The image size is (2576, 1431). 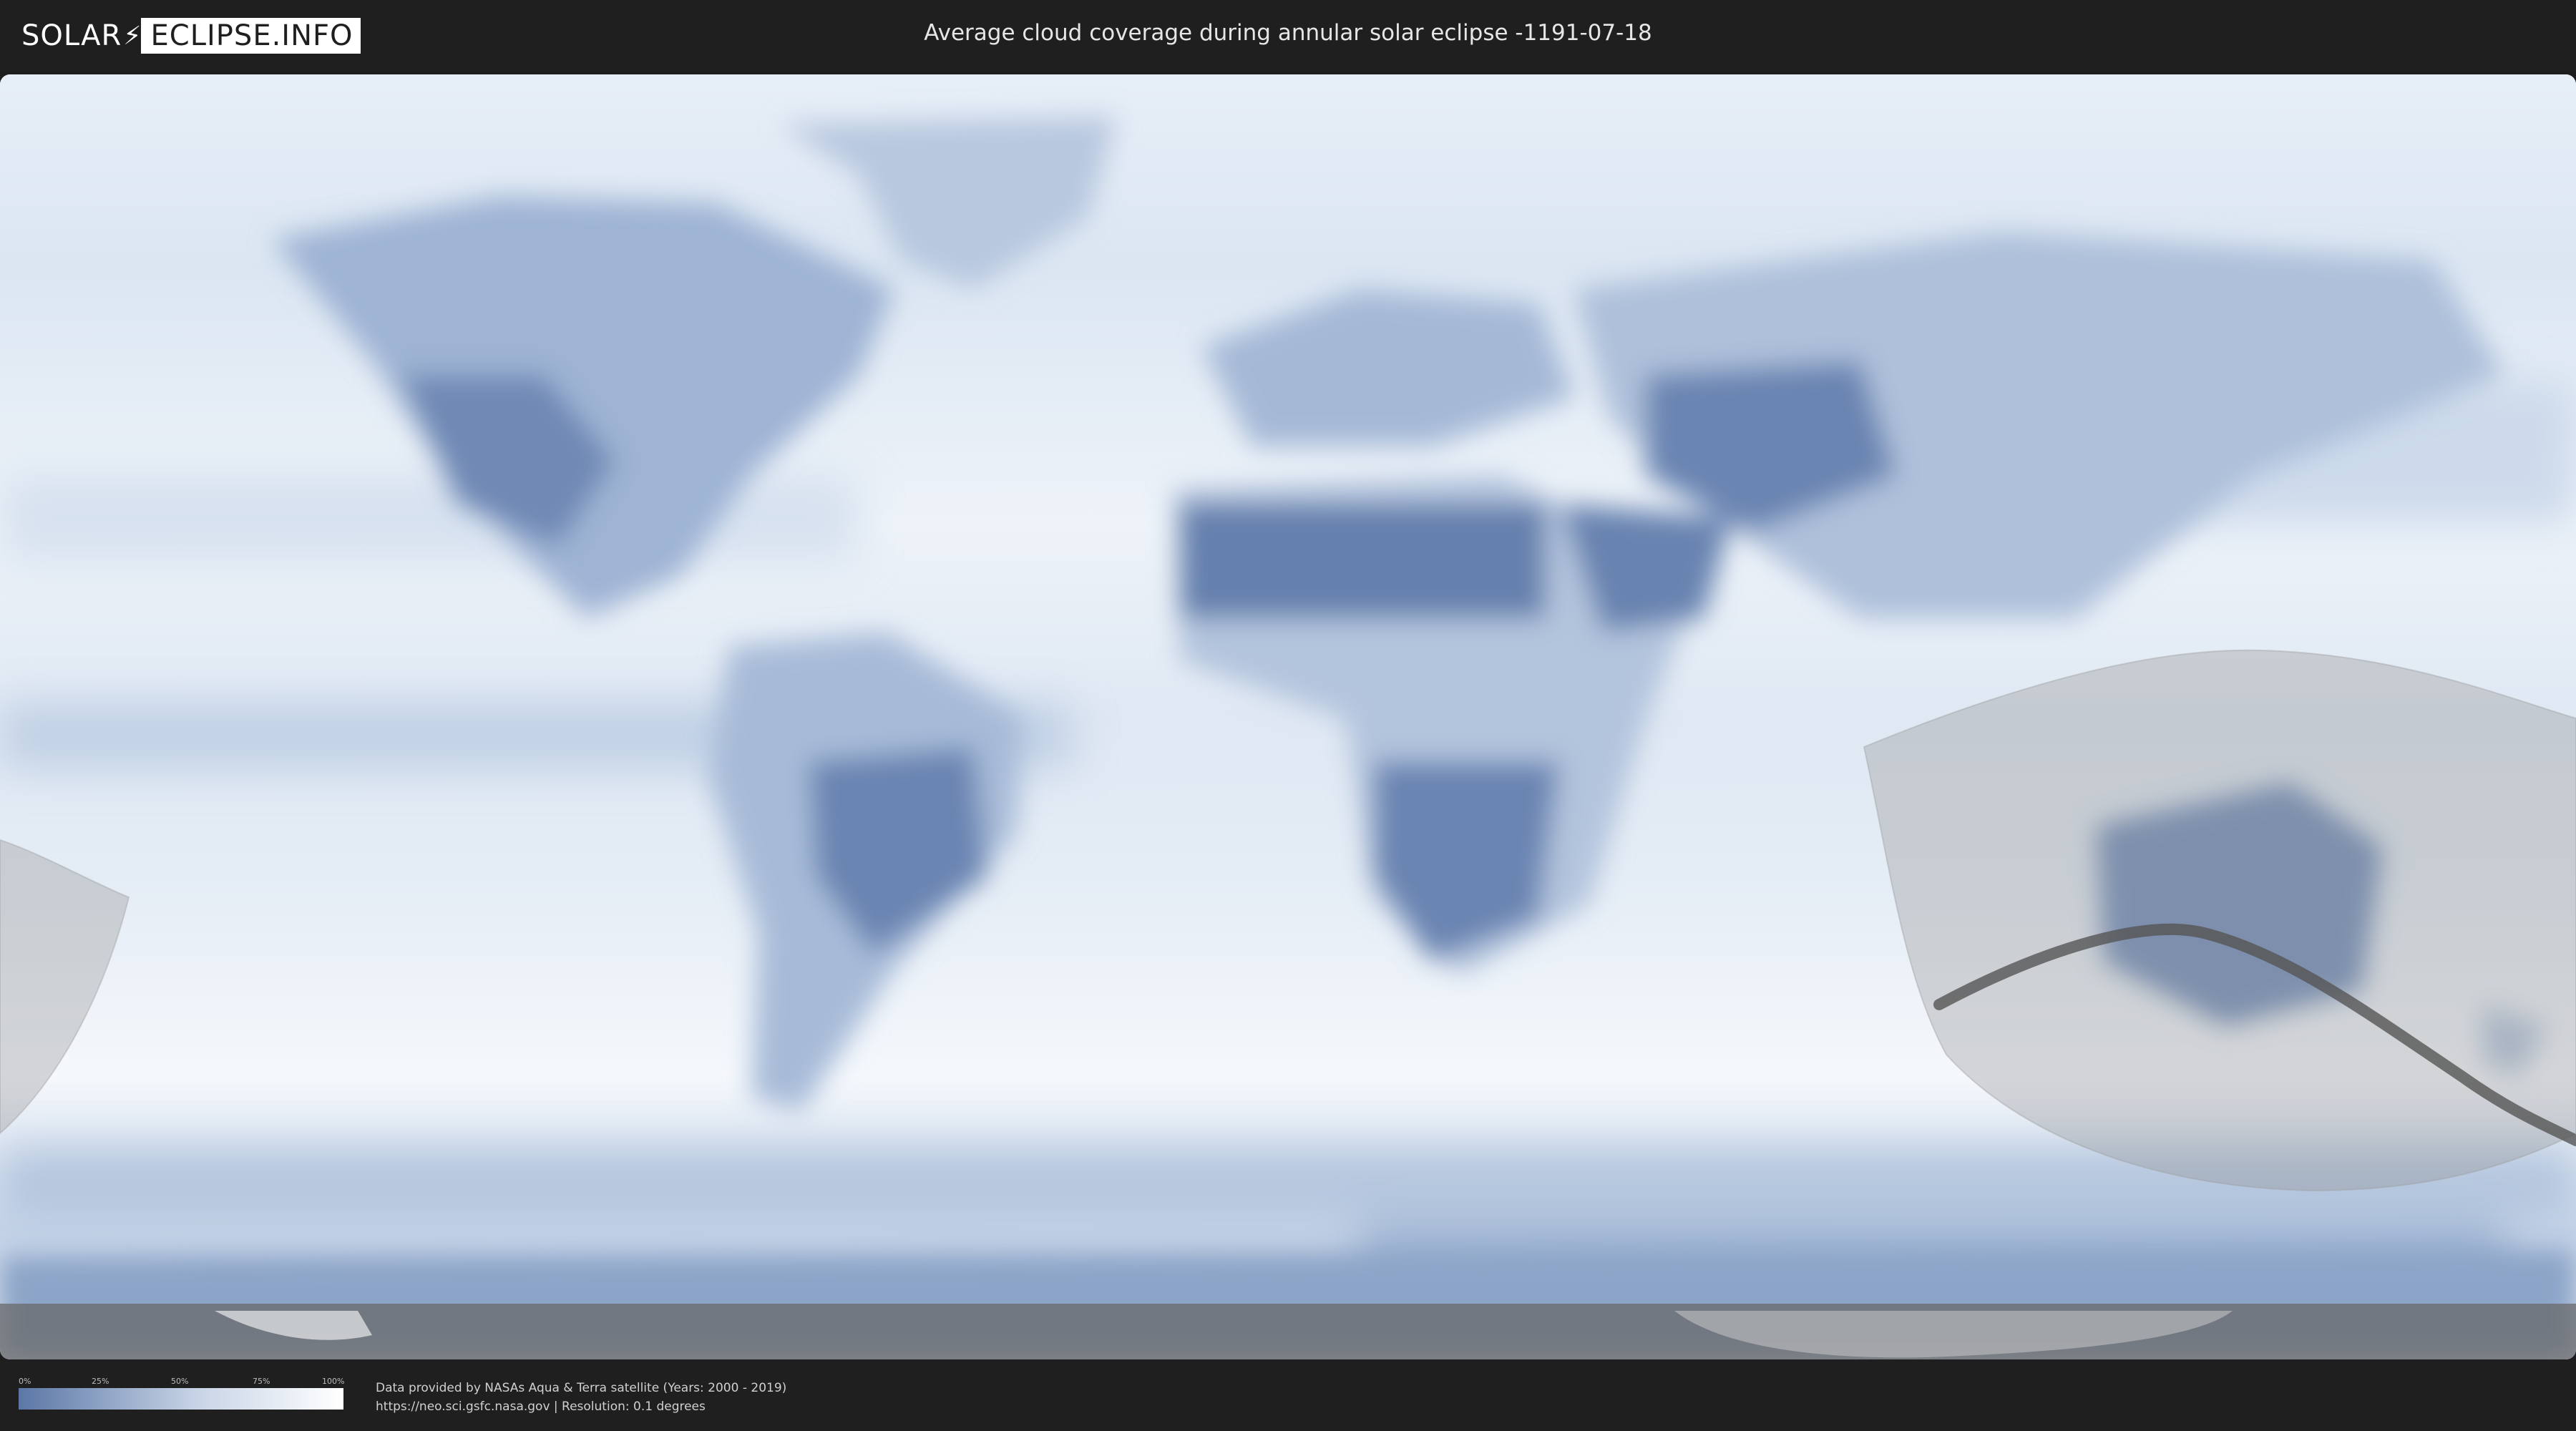 I want to click on logo-text-eclipse-info: ECLIPSE.INFO, so click(x=250, y=36).